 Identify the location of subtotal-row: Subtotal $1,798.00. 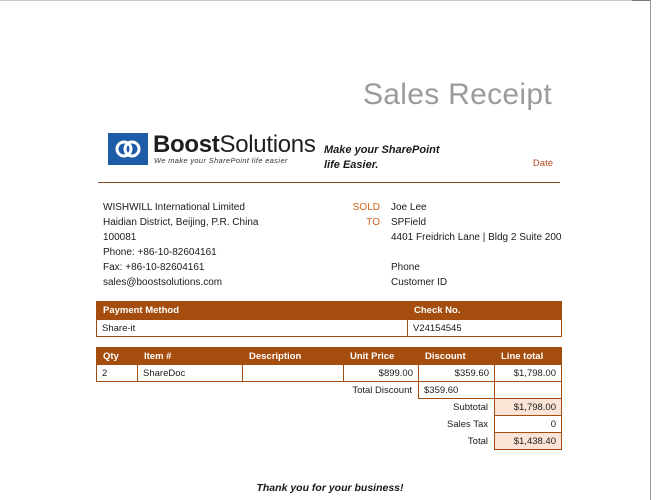
(329, 407).